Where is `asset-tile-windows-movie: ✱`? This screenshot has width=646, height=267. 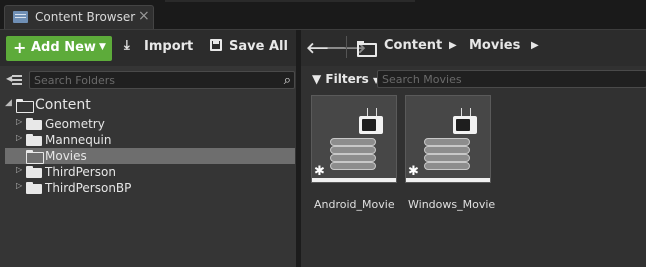 asset-tile-windows-movie: ✱ is located at coordinates (448, 139).